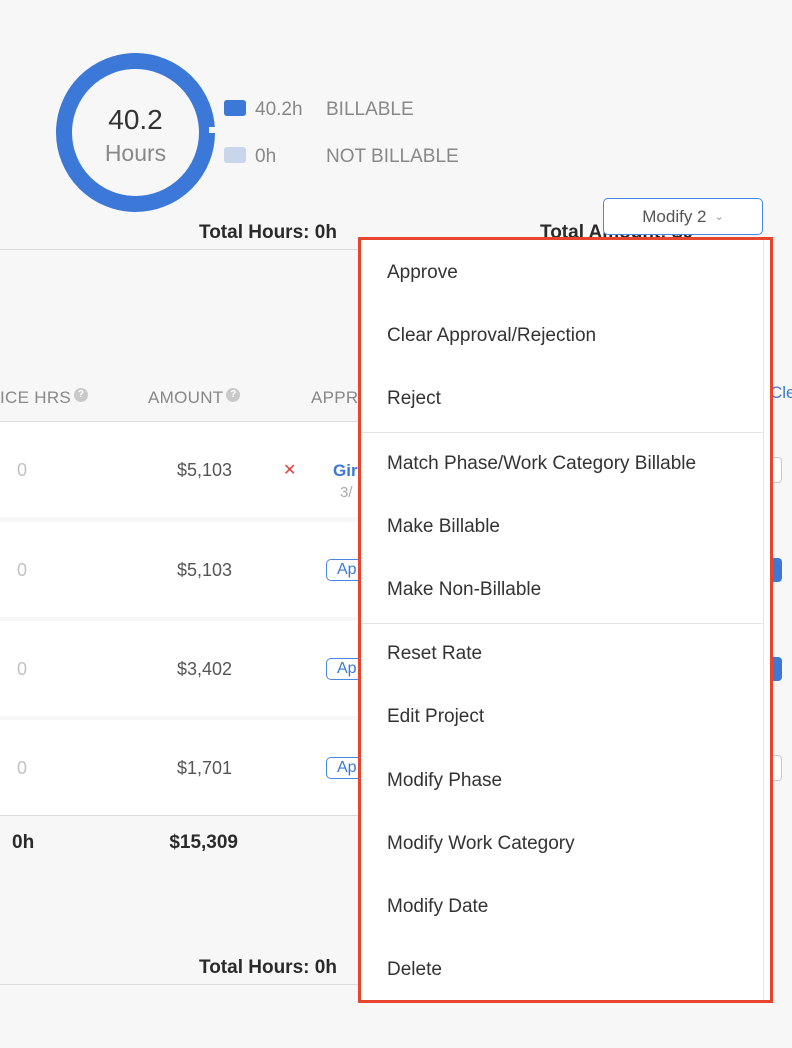 The height and width of the screenshot is (1048, 792). Describe the element at coordinates (268, 967) in the screenshot. I see `bottom-total-hours: Total Hours: 0h` at that location.